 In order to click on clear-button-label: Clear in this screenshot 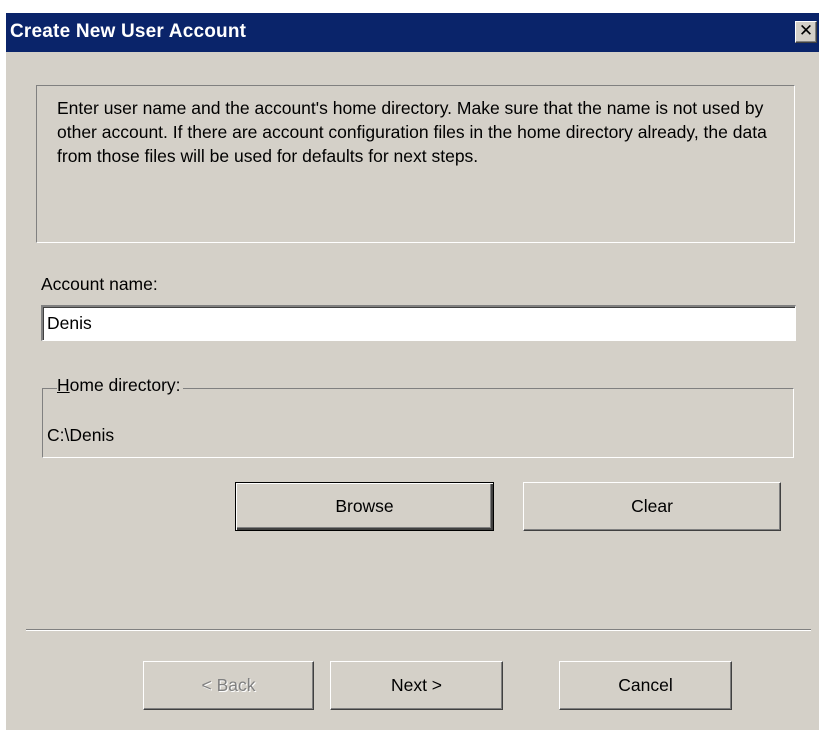, I will do `click(652, 506)`.